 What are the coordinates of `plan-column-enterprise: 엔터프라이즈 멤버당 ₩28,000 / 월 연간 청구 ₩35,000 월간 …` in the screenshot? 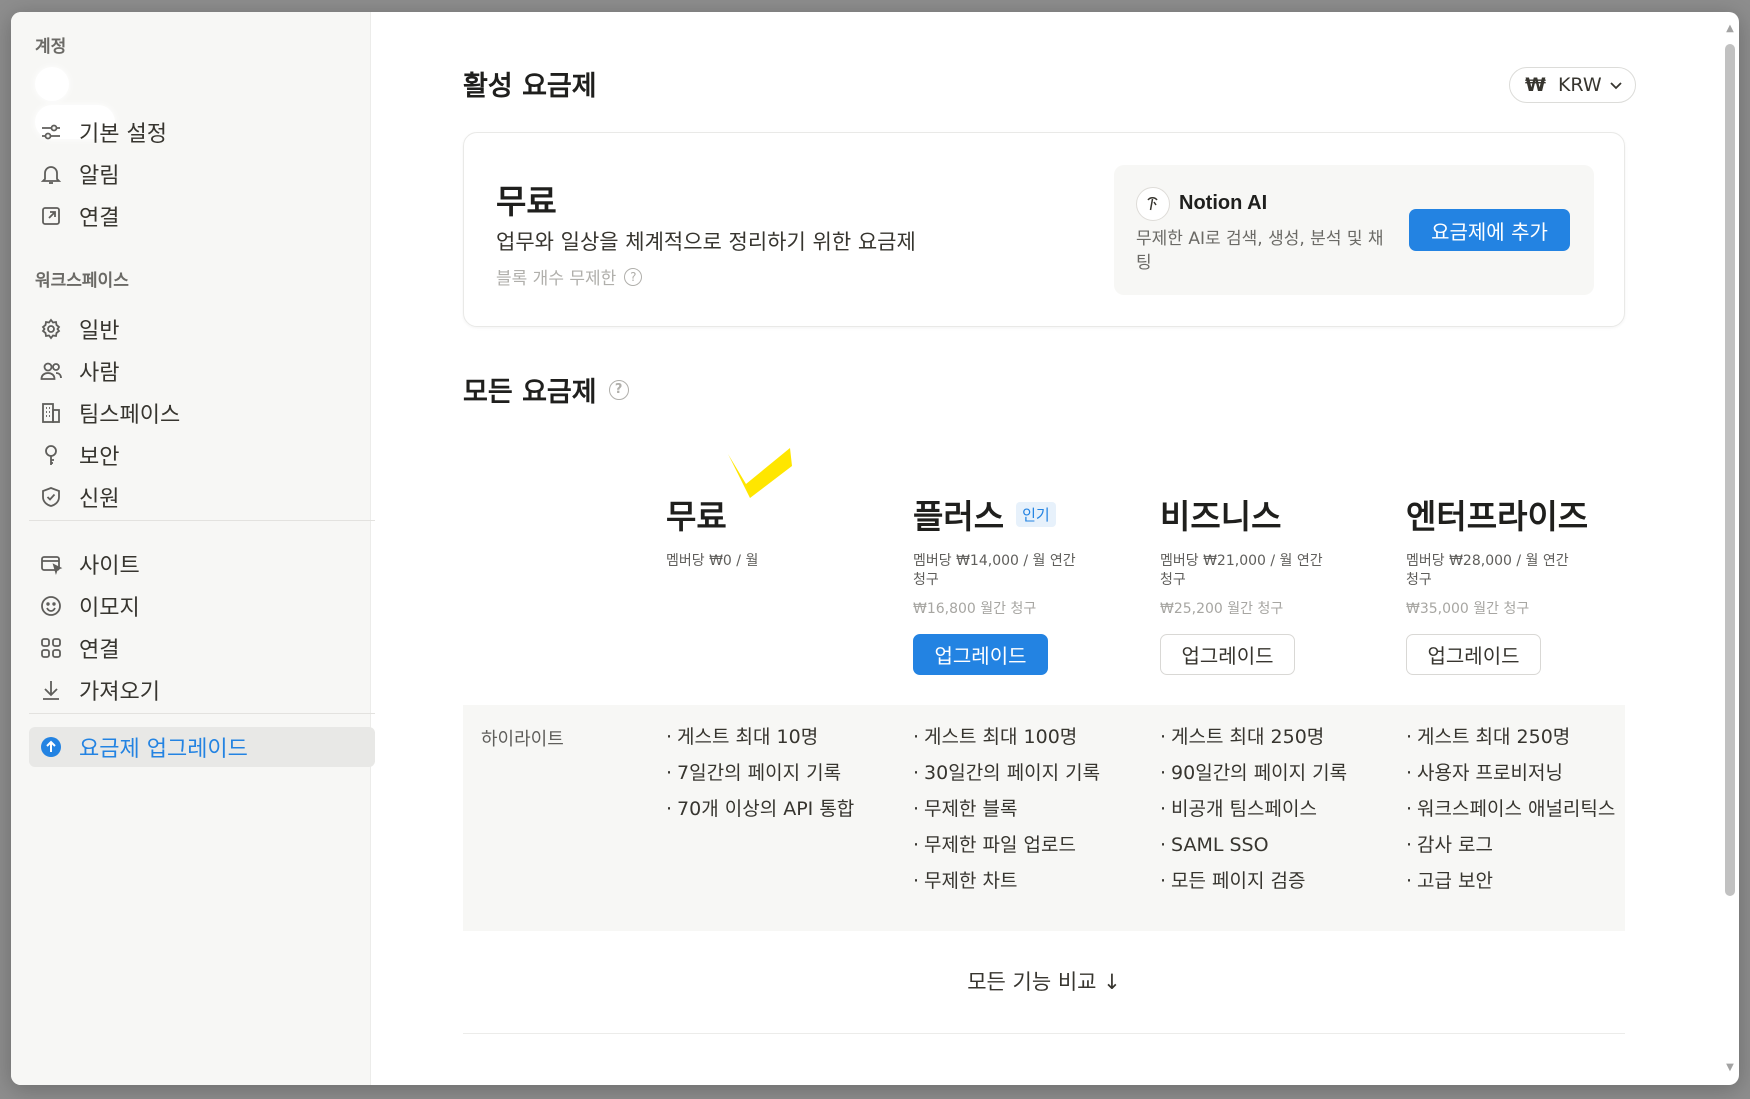 It's located at (1521, 583).